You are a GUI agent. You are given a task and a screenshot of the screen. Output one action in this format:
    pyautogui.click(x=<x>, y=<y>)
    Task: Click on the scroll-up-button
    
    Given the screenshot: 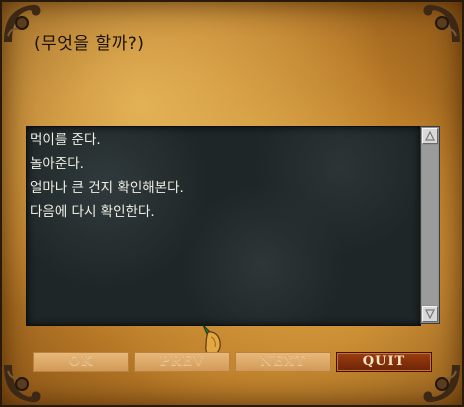 What is the action you would take?
    pyautogui.click(x=430, y=136)
    